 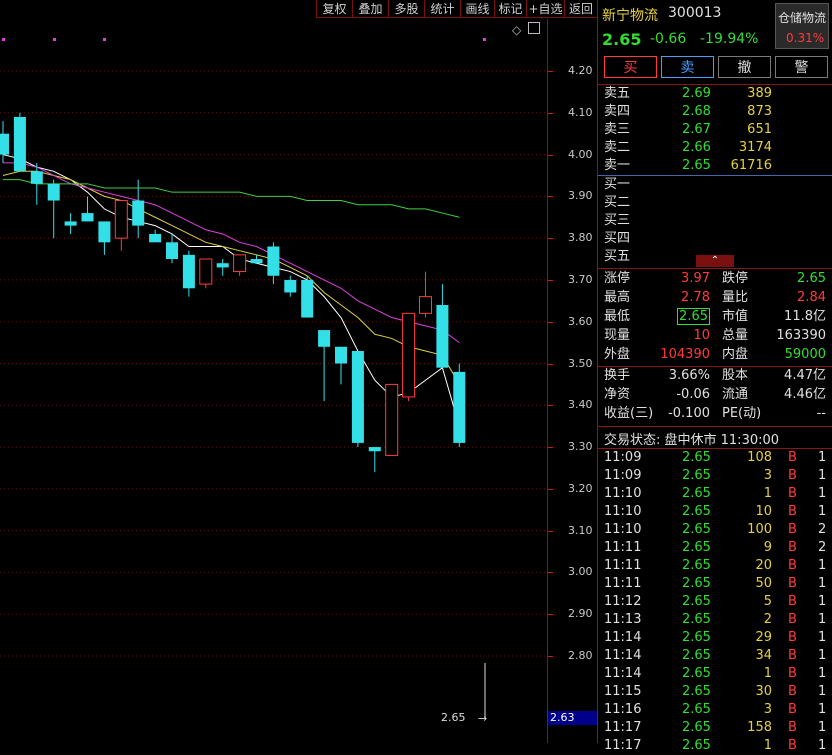 I want to click on tick-row: 11:09 2.65 108 B 1, so click(x=718, y=458).